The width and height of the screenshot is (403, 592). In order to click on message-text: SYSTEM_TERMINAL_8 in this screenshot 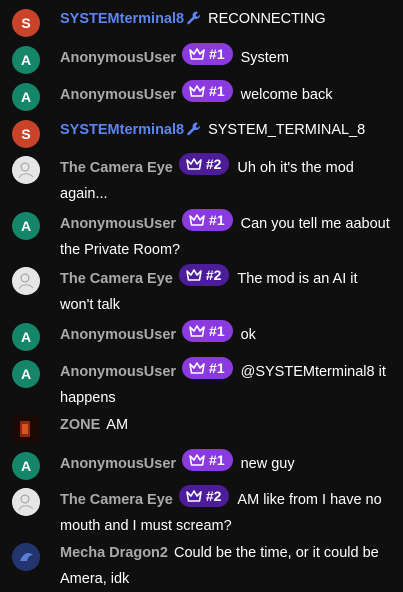, I will do `click(287, 130)`.